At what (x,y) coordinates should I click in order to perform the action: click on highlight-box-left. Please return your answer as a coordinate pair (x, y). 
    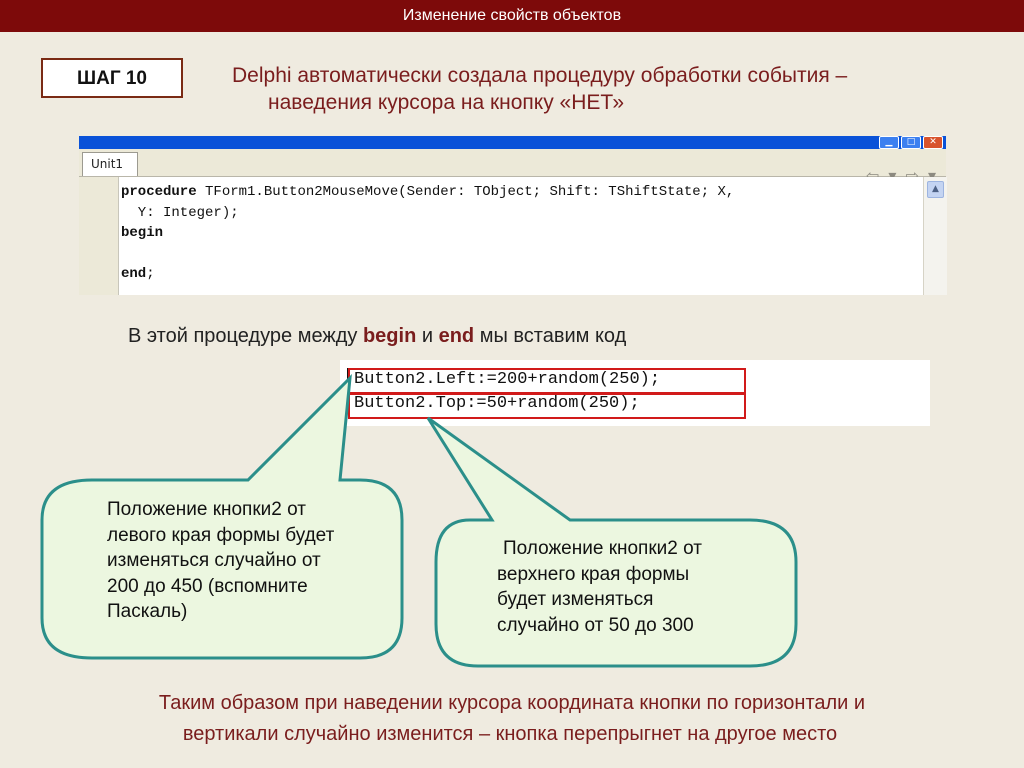
    Looking at the image, I should click on (547, 381).